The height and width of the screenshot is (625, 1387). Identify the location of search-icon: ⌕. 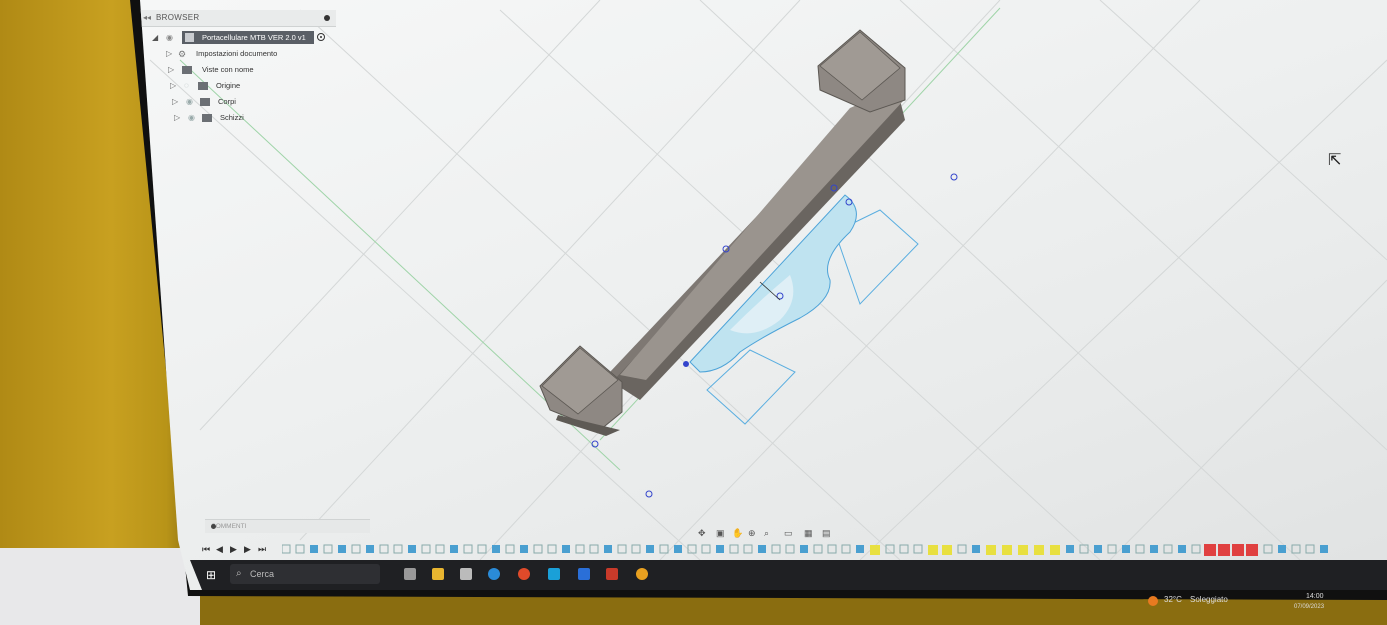
(239, 573).